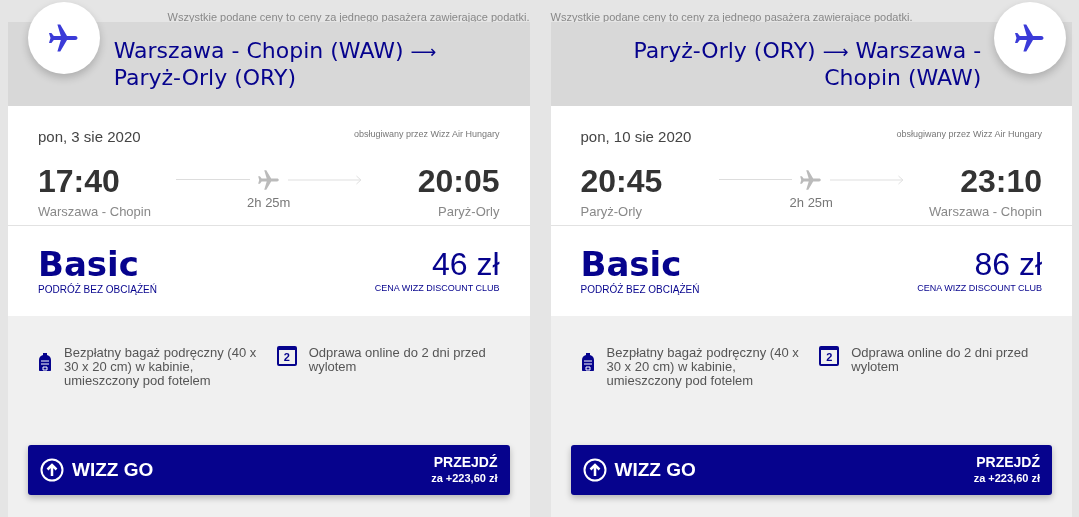  What do you see at coordinates (89, 137) in the screenshot?
I see `flight-date: pon, 3 sie 2020` at bounding box center [89, 137].